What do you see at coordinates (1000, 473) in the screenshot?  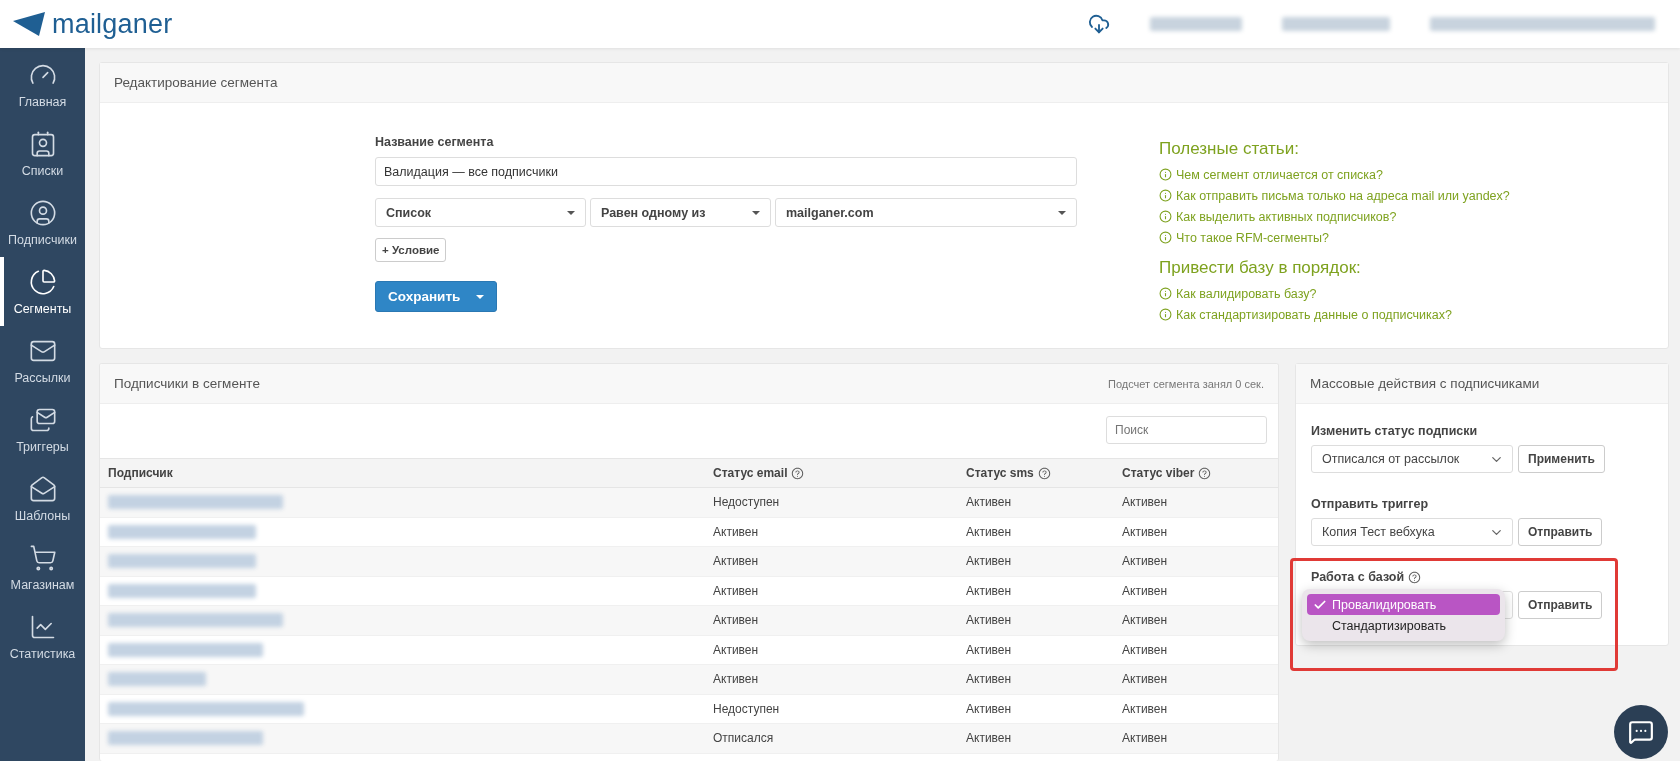 I see `column-label: Статус sms` at bounding box center [1000, 473].